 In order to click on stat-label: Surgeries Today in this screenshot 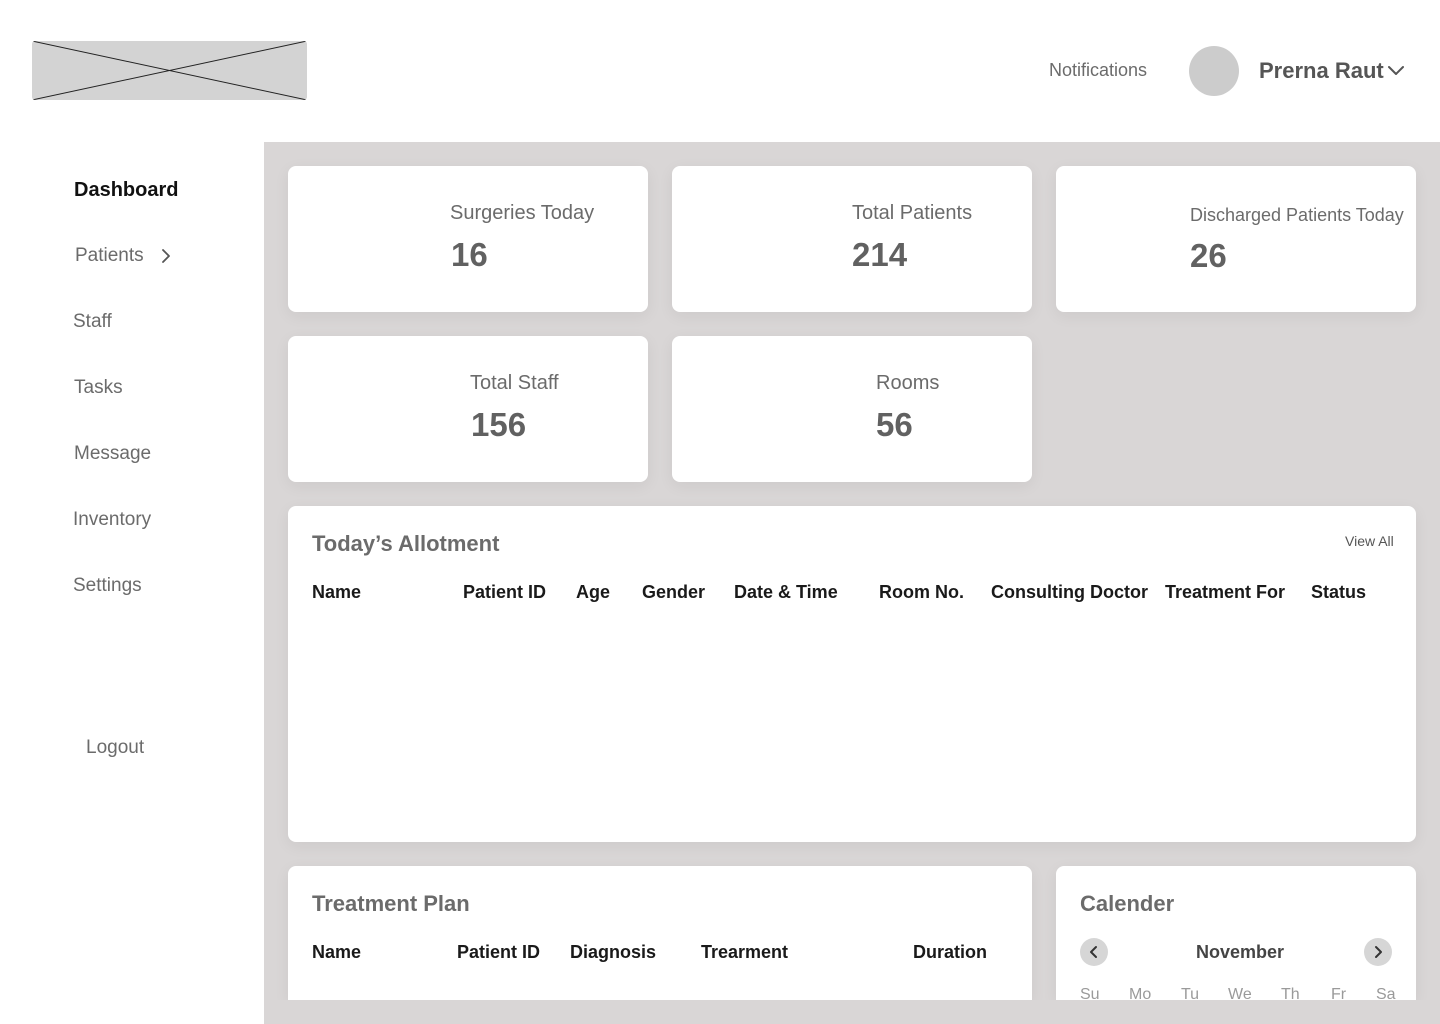, I will do `click(522, 213)`.